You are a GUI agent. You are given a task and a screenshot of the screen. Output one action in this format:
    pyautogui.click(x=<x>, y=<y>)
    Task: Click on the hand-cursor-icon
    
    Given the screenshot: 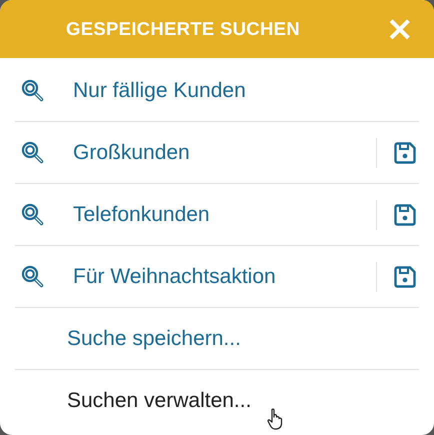 What is the action you would take?
    pyautogui.click(x=275, y=419)
    